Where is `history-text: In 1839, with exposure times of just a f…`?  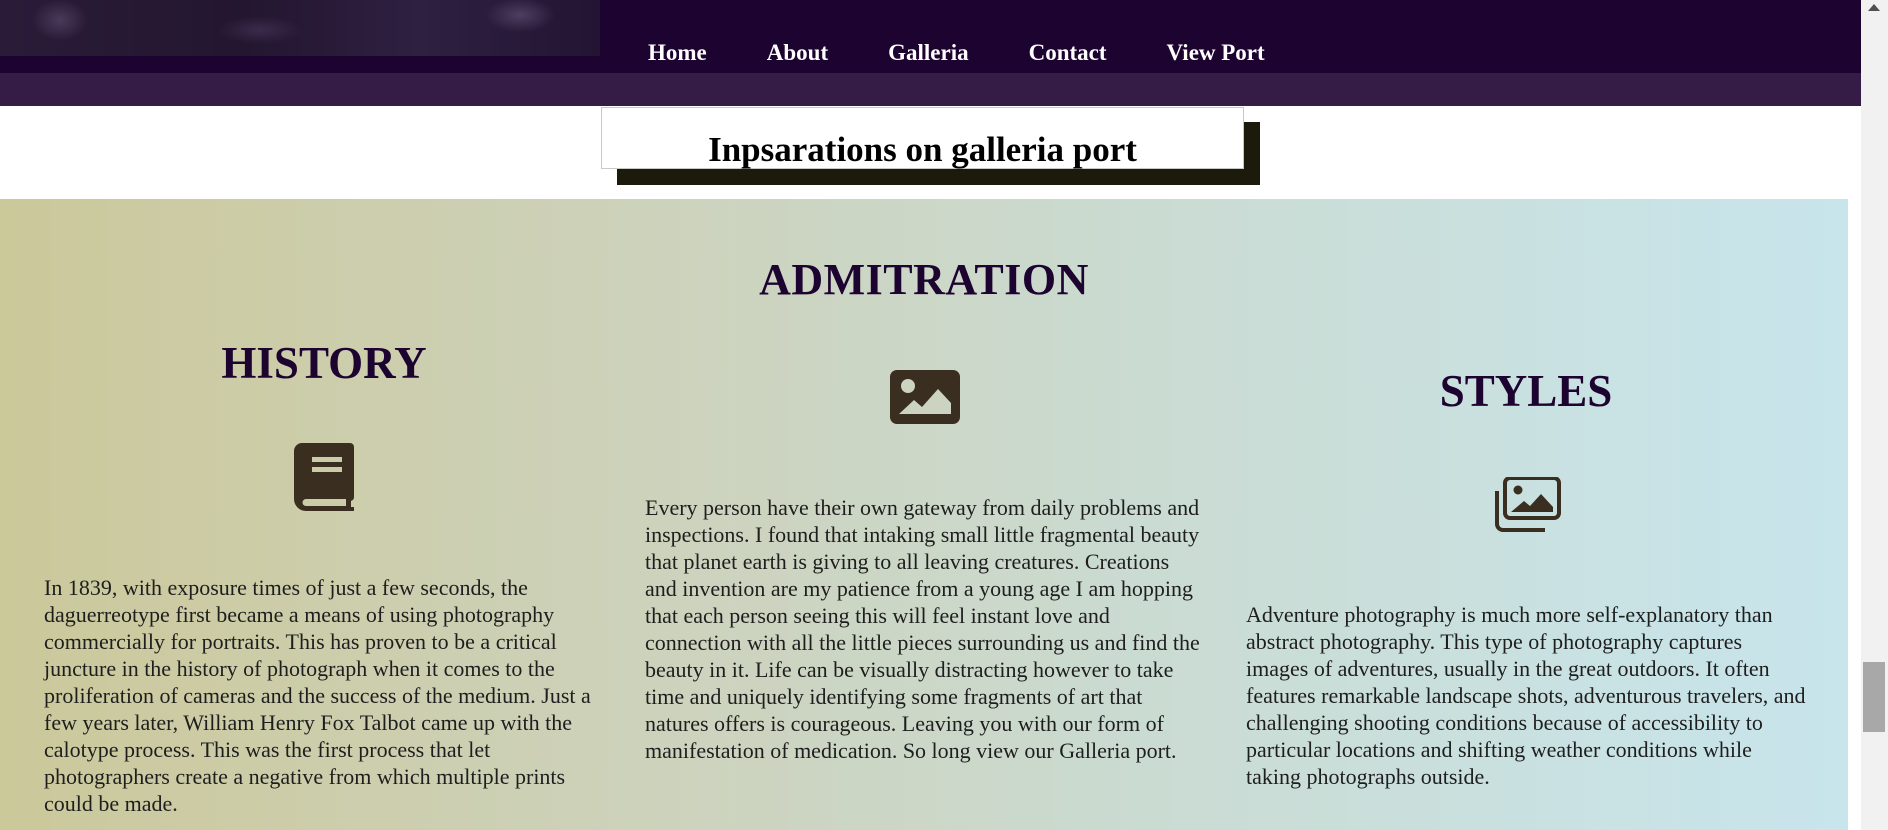
history-text: In 1839, with exposure times of just a f… is located at coordinates (317, 695).